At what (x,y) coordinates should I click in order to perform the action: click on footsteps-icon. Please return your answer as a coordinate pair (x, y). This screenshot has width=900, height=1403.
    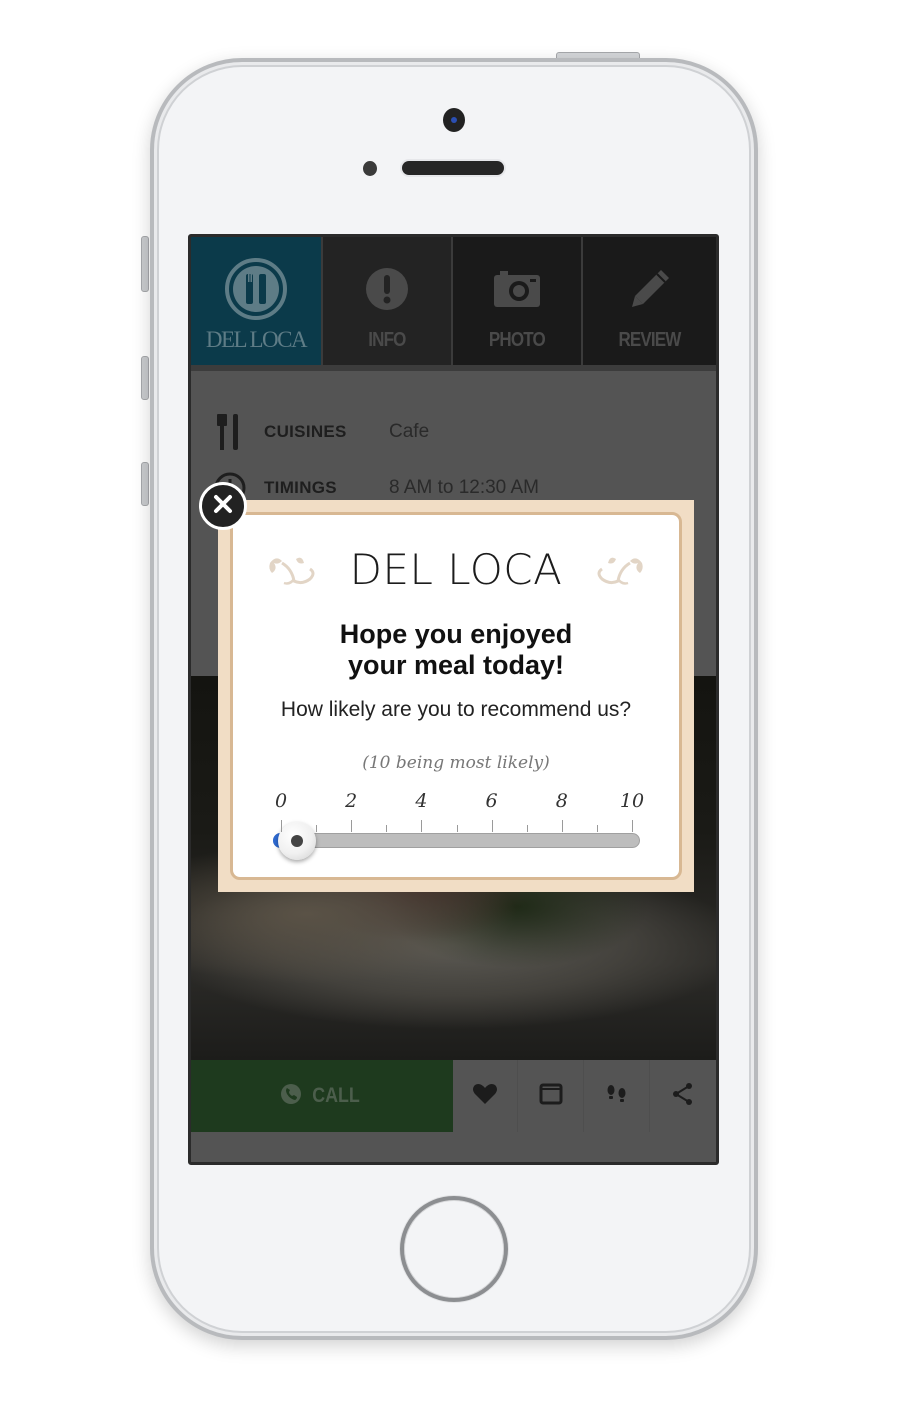
    Looking at the image, I should click on (617, 1096).